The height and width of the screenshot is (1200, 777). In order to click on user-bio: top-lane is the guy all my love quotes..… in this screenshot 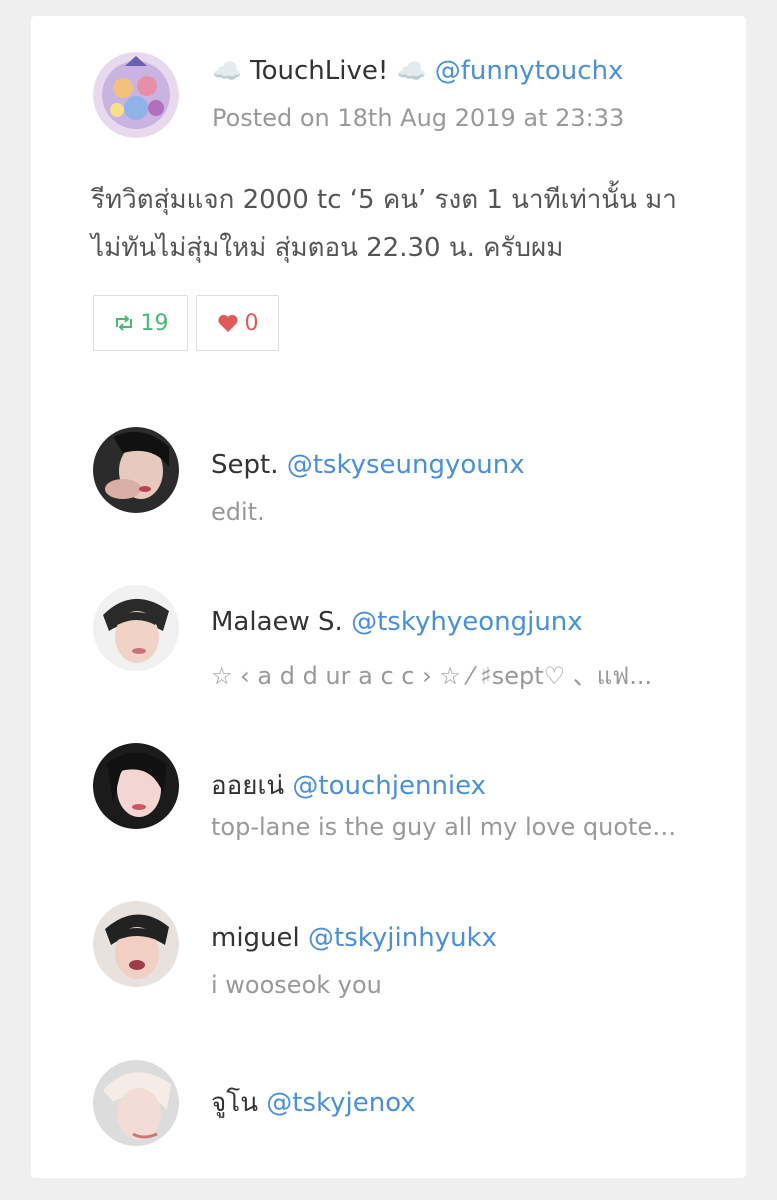, I will do `click(446, 827)`.